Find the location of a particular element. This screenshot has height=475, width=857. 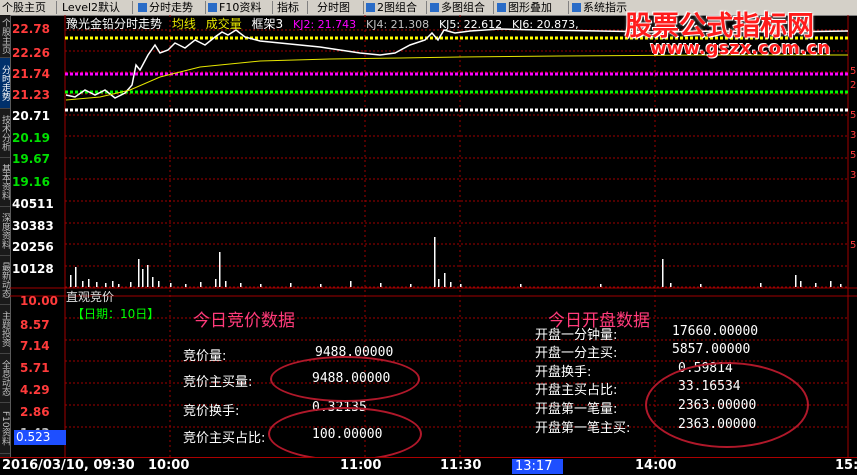

panel-axis-label: 2.86 is located at coordinates (35, 412).